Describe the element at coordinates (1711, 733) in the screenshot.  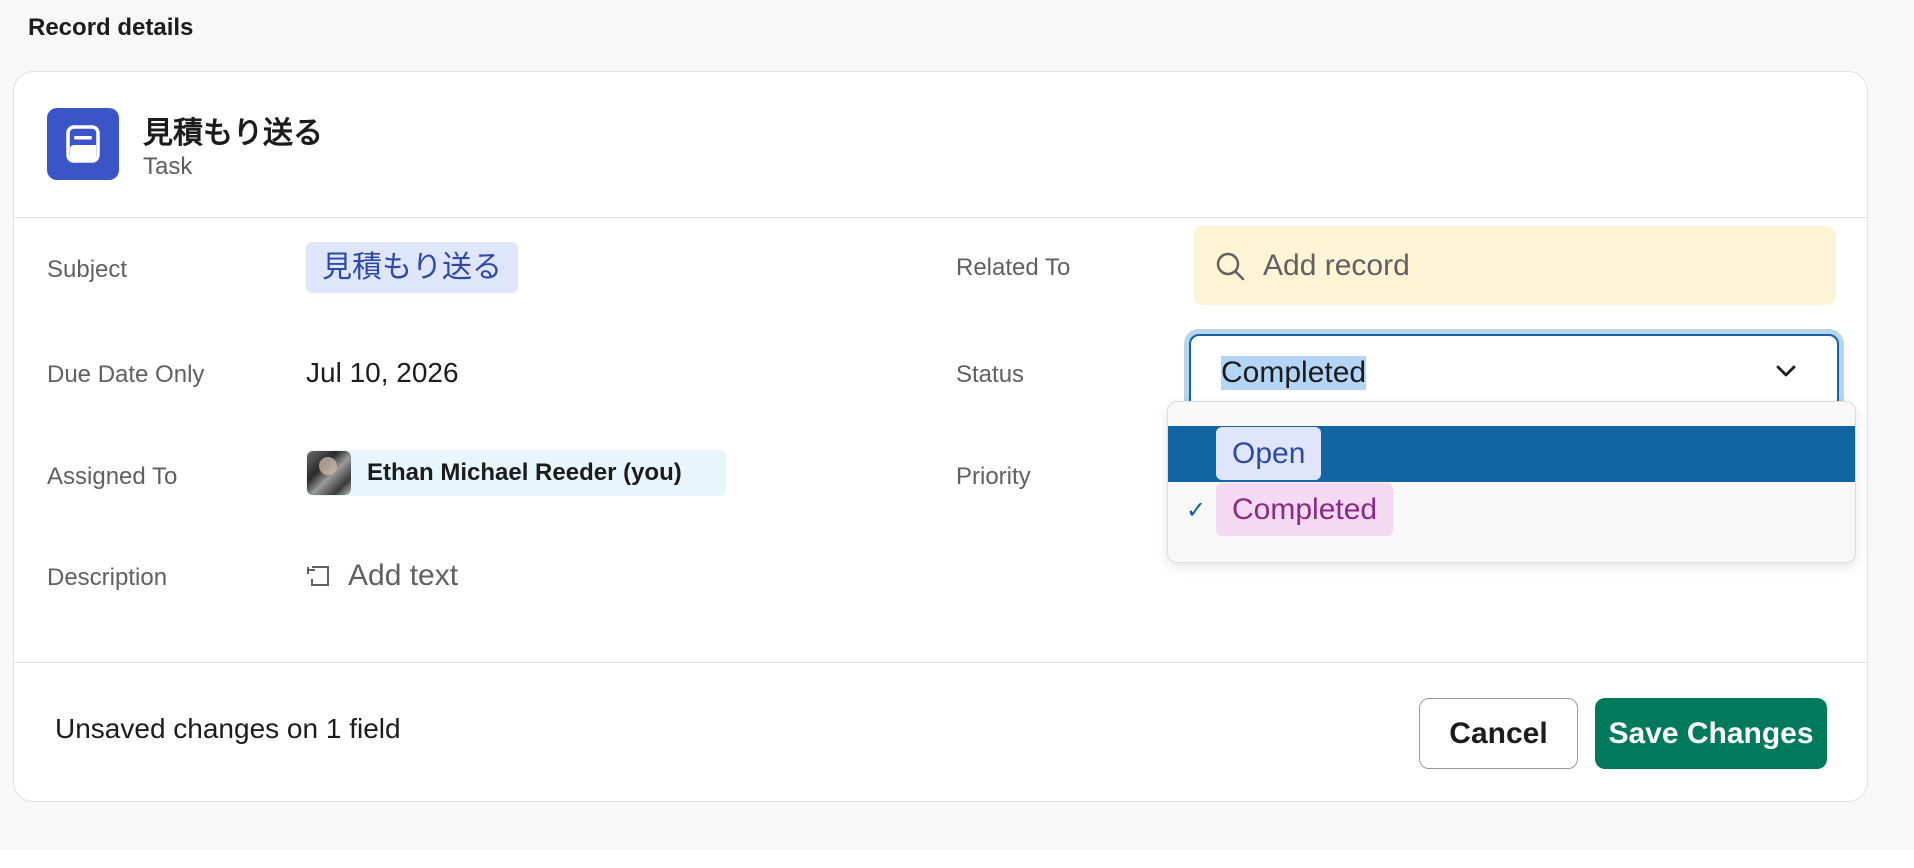
I see `save-changes-button: Save Changes` at that location.